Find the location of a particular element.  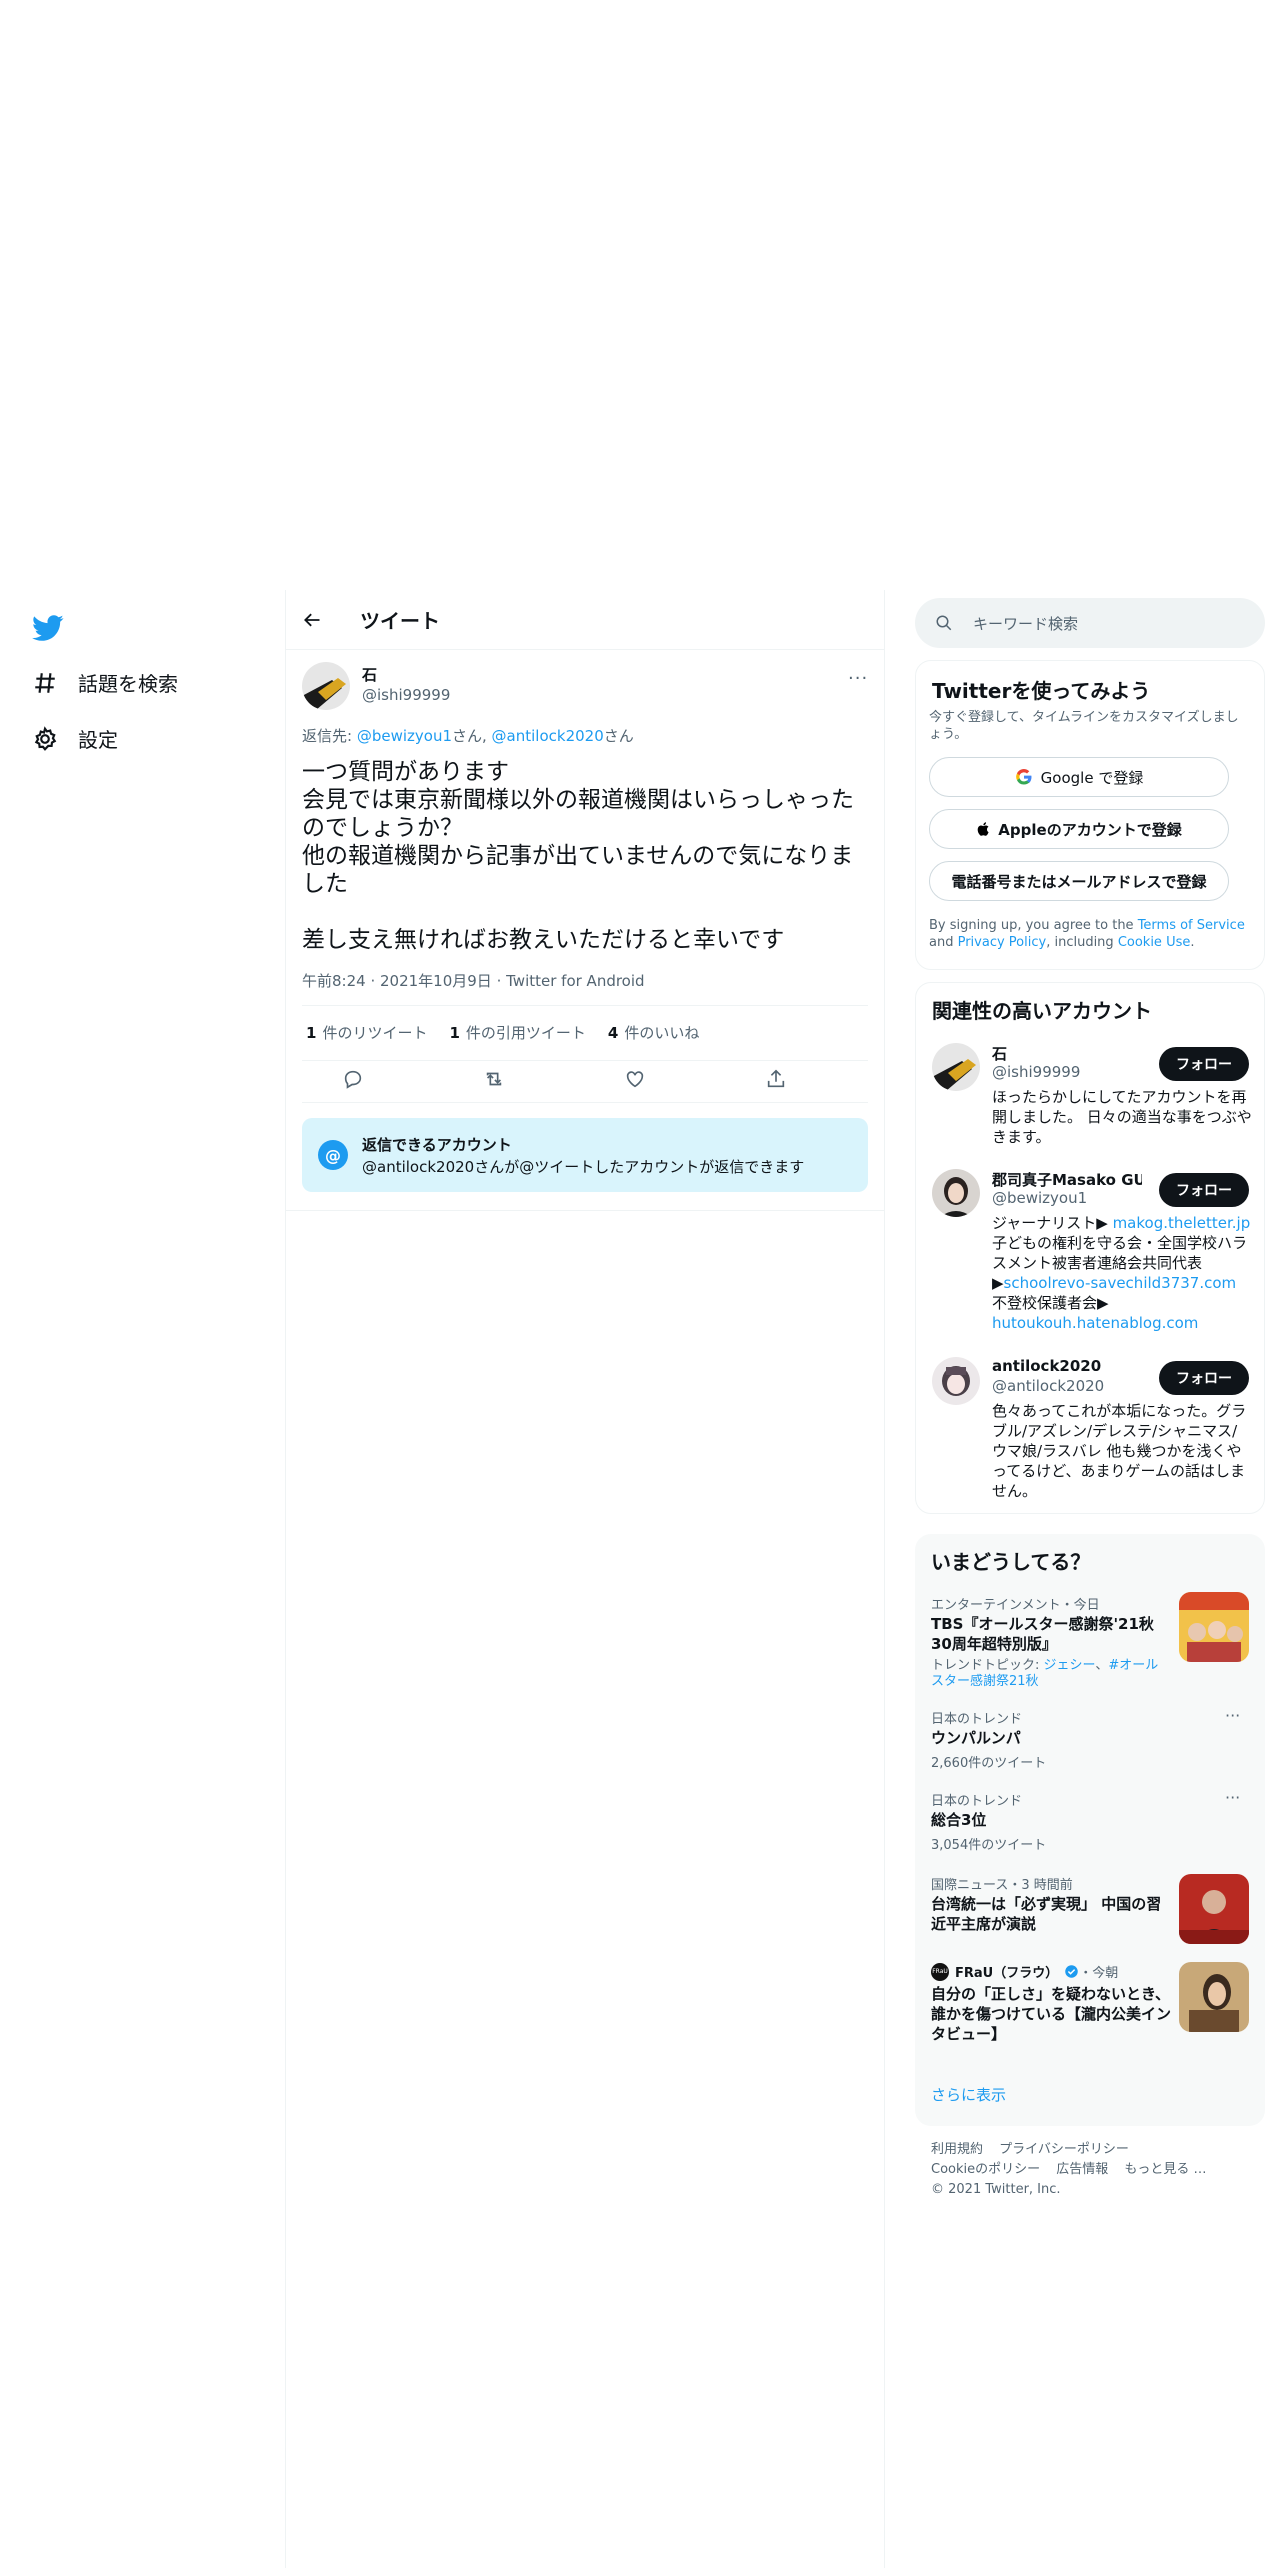

nav-explore: 話題を検索 is located at coordinates (105, 682).